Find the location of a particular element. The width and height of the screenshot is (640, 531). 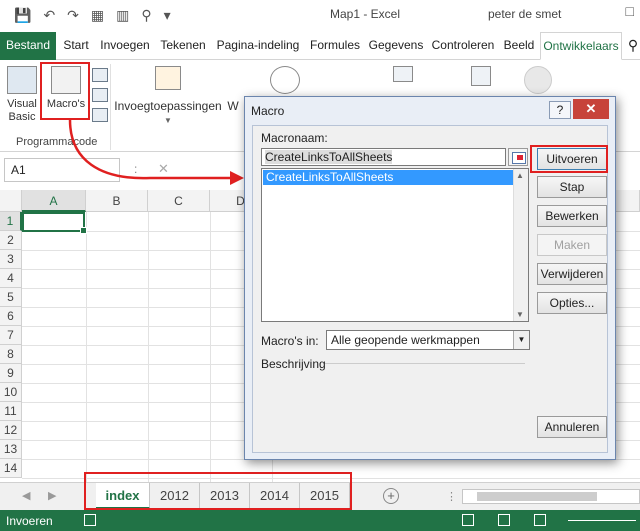

annotation-arrow-head is located at coordinates (237, 178).